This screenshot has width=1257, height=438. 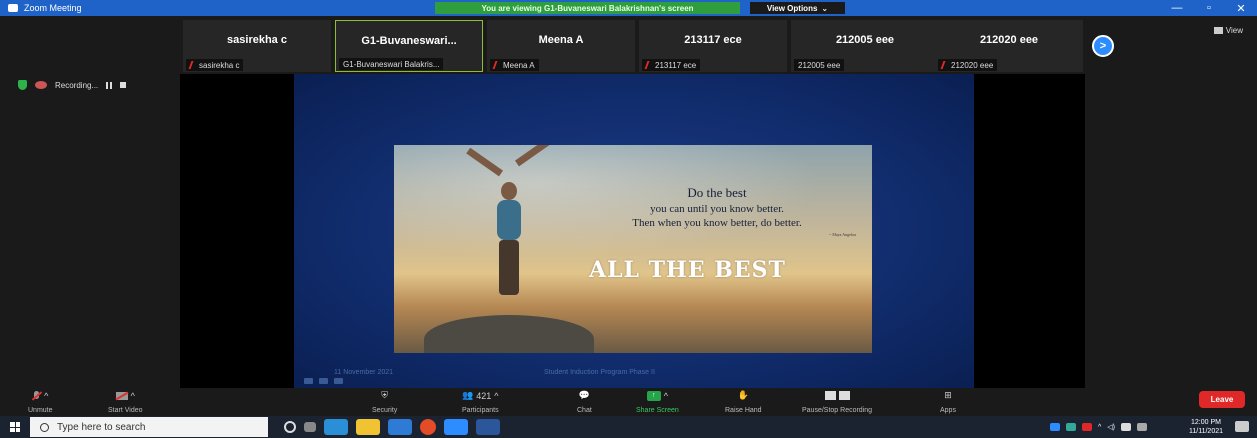 What do you see at coordinates (308, 381) in the screenshot?
I see `slide-prev-icon` at bounding box center [308, 381].